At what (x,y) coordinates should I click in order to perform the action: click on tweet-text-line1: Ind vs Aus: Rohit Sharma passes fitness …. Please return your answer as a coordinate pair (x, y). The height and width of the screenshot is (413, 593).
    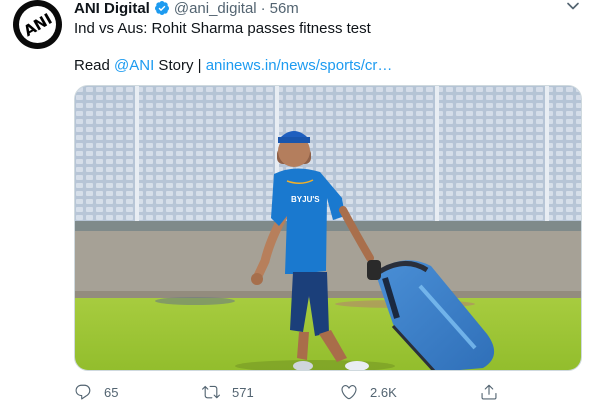
    Looking at the image, I should click on (222, 28).